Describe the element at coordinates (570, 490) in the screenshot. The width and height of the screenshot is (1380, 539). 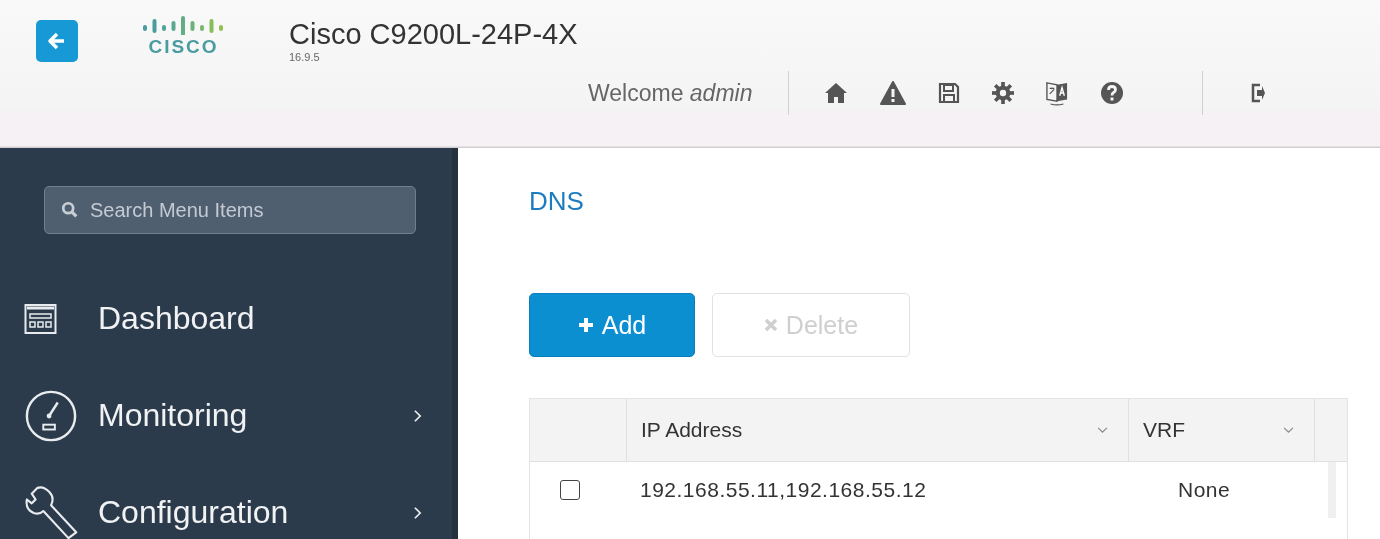
I see `row-checkbox` at that location.